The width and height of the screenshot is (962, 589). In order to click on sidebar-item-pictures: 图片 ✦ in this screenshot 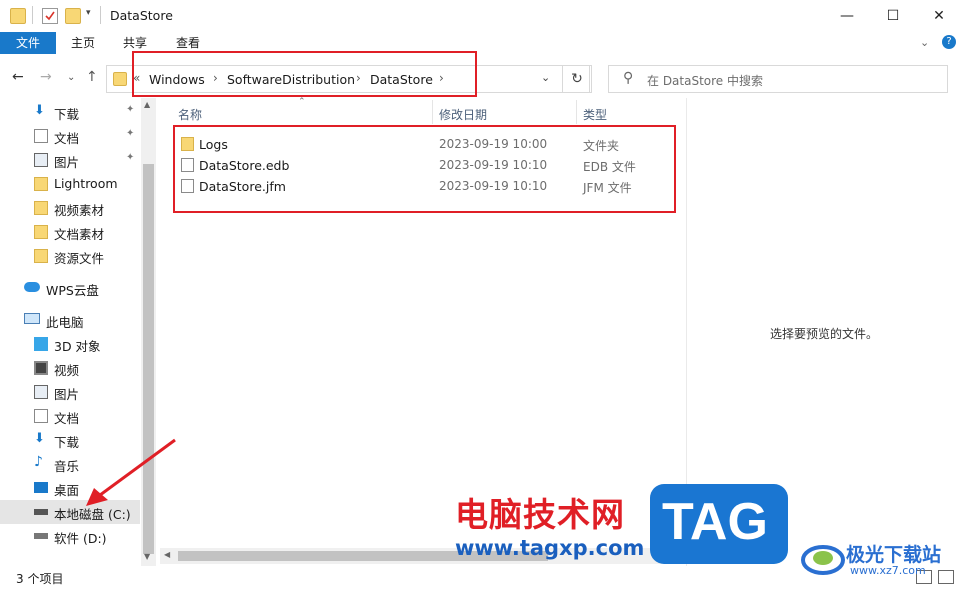, I will do `click(70, 160)`.